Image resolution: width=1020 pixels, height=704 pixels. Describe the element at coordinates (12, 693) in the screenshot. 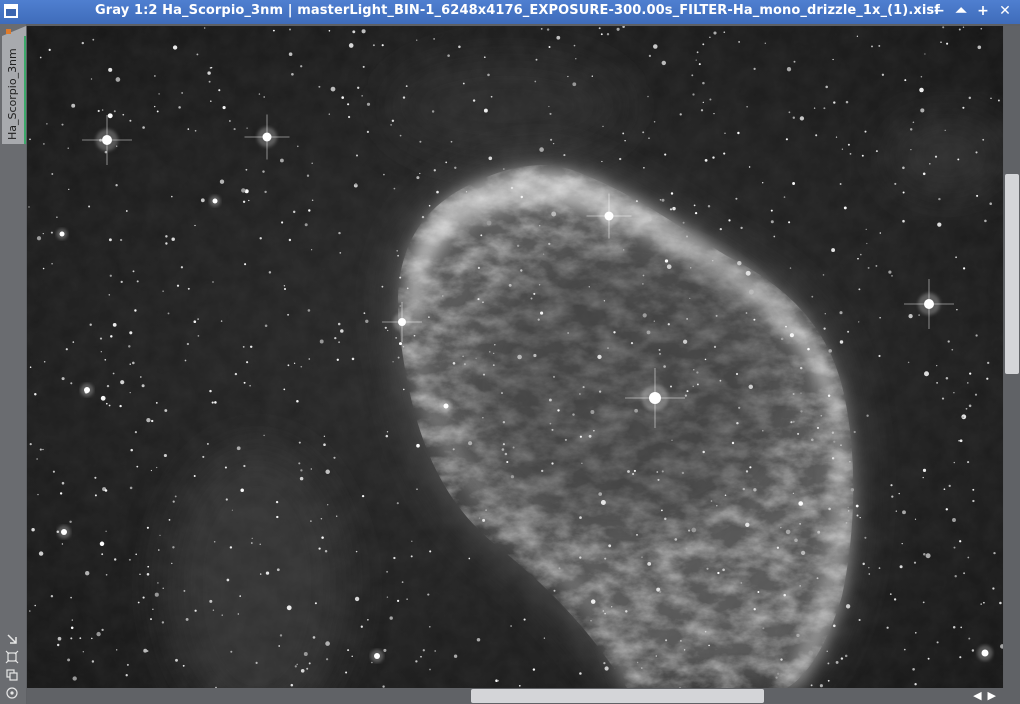

I see `target-icon` at that location.